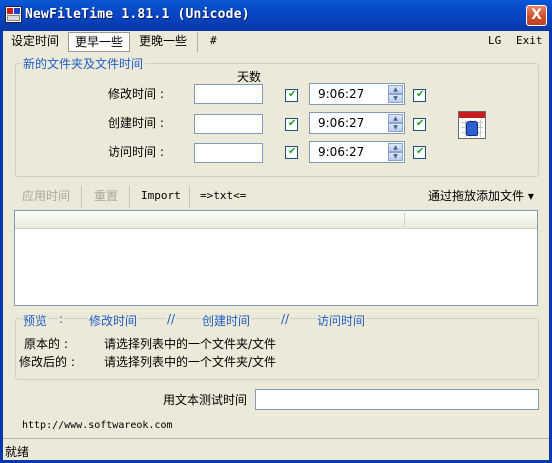 Image resolution: width=552 pixels, height=463 pixels. I want to click on modified-time-input: 9:06:27 ▲ ▼, so click(357, 94).